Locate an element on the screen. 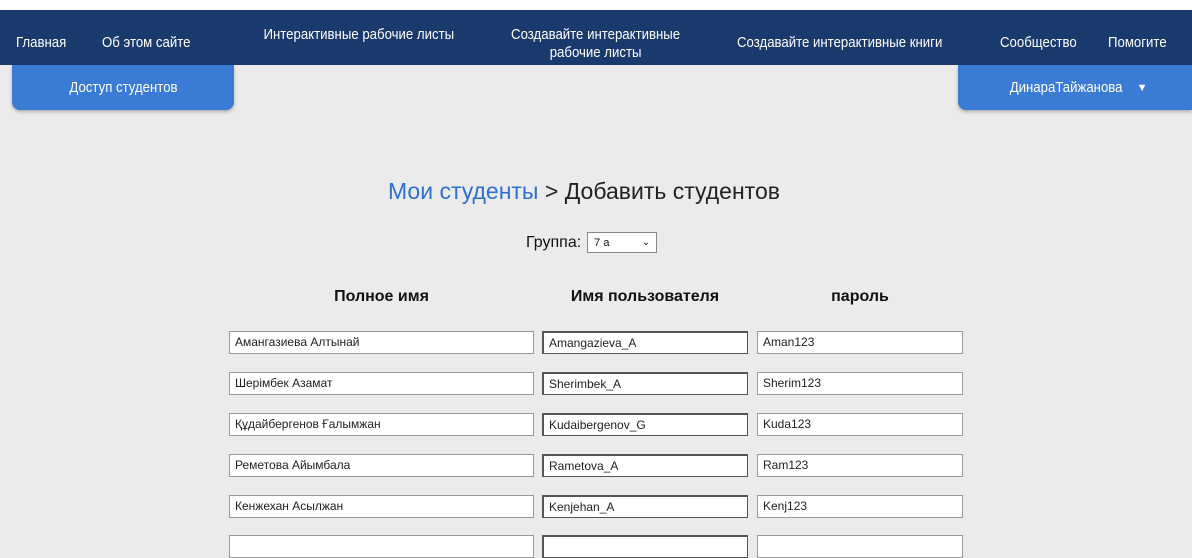 The height and width of the screenshot is (558, 1192). username-field: Rametova_A is located at coordinates (645, 465).